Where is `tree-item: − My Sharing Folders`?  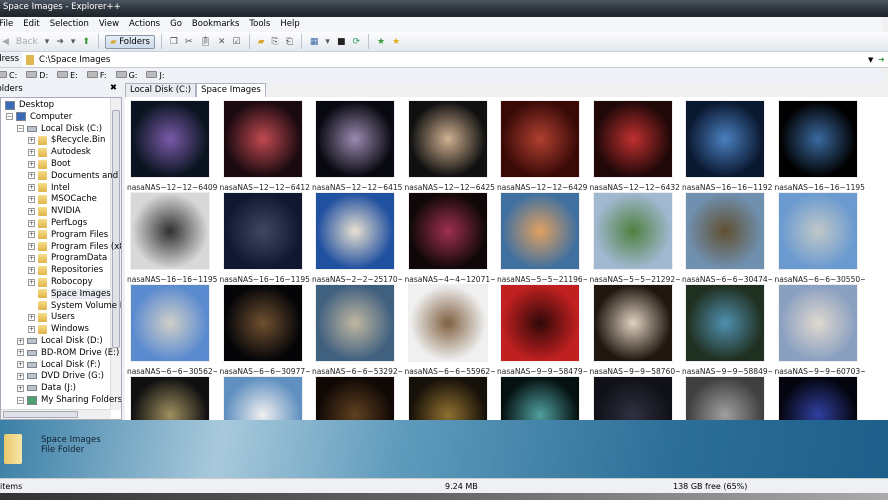 tree-item: − My Sharing Folders is located at coordinates (69, 400).